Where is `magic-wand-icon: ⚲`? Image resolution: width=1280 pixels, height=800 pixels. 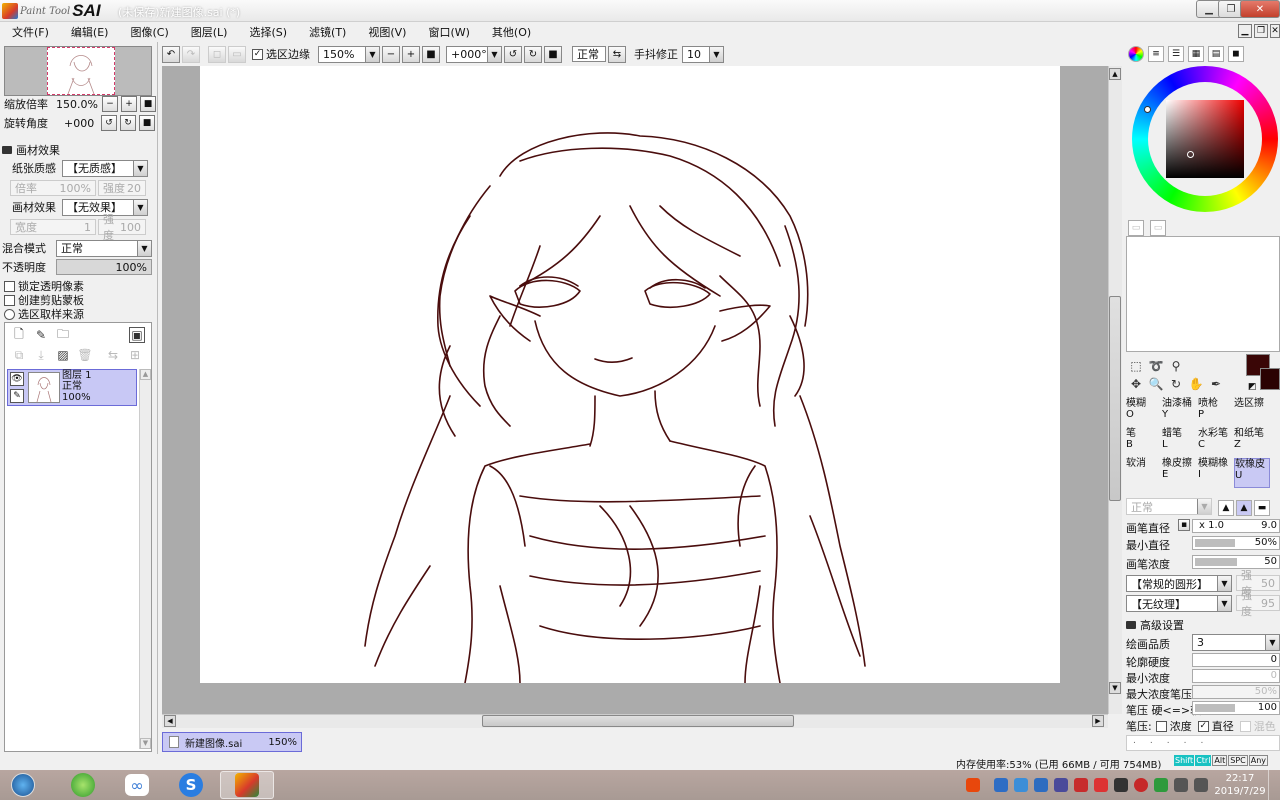 magic-wand-icon: ⚲ is located at coordinates (1176, 366).